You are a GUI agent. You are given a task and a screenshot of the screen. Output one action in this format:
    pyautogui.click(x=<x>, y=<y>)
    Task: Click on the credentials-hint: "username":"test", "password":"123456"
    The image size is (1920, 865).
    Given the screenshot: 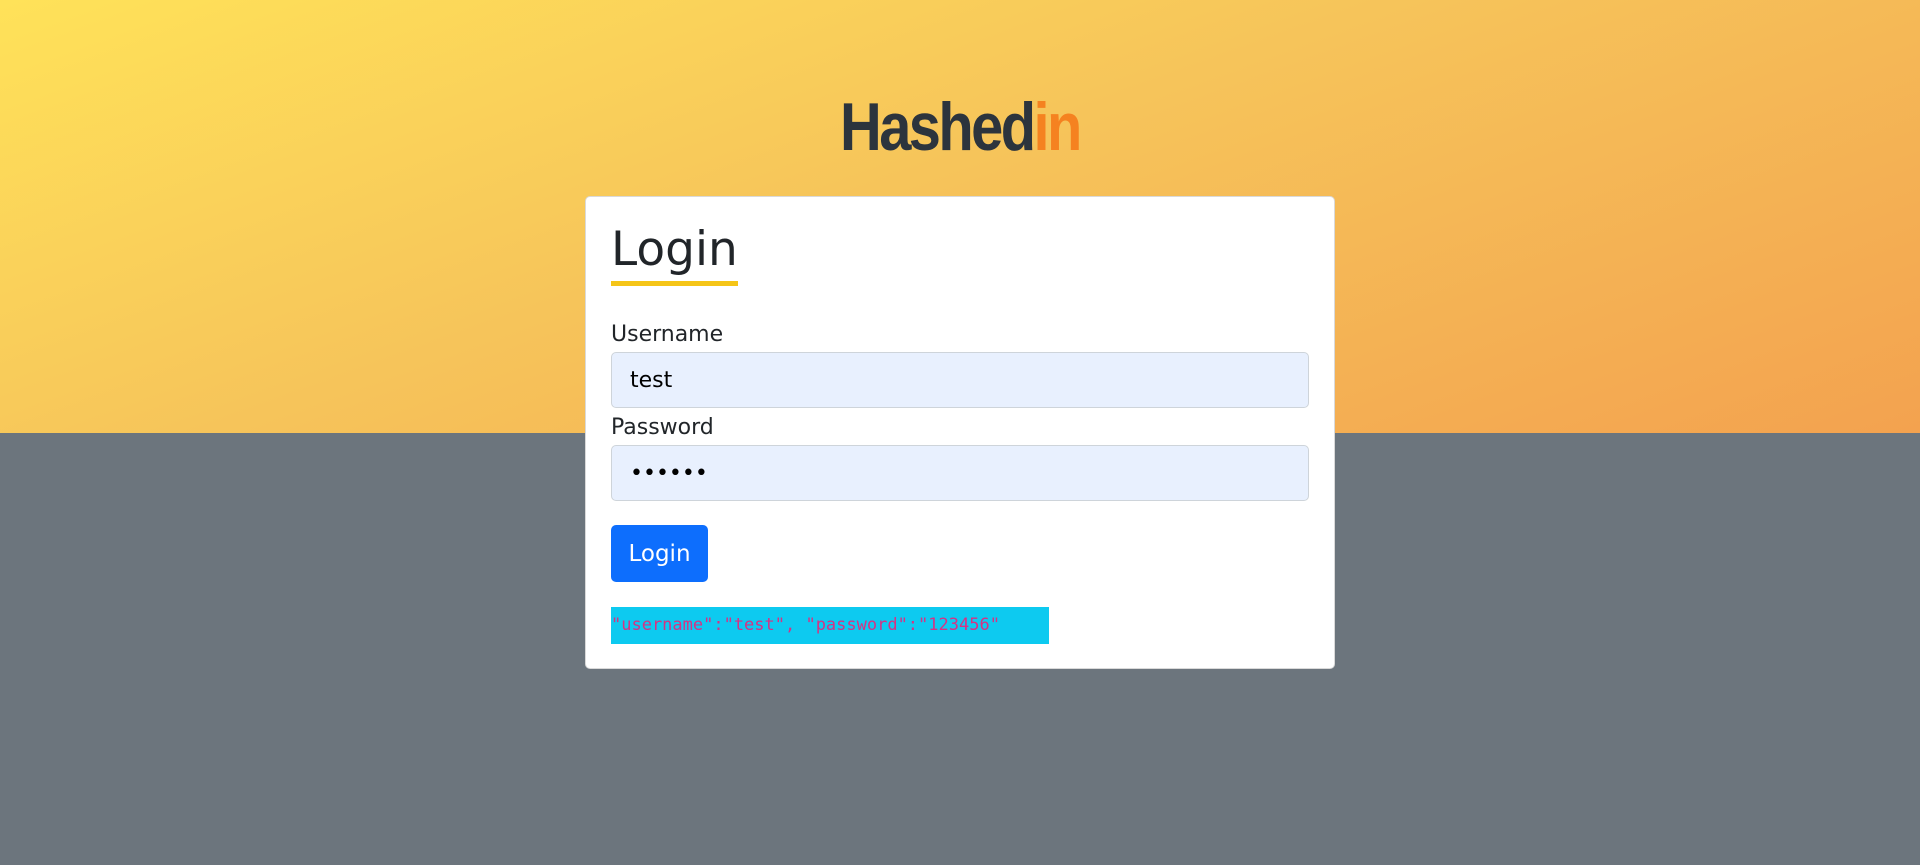 What is the action you would take?
    pyautogui.click(x=830, y=625)
    